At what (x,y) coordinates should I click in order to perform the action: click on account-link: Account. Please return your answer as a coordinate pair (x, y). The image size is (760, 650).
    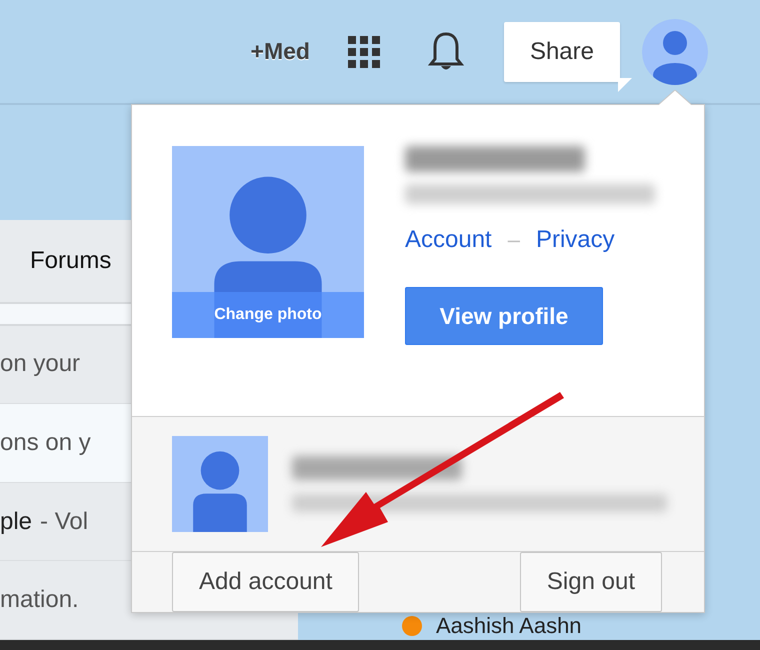
    Looking at the image, I should click on (448, 240).